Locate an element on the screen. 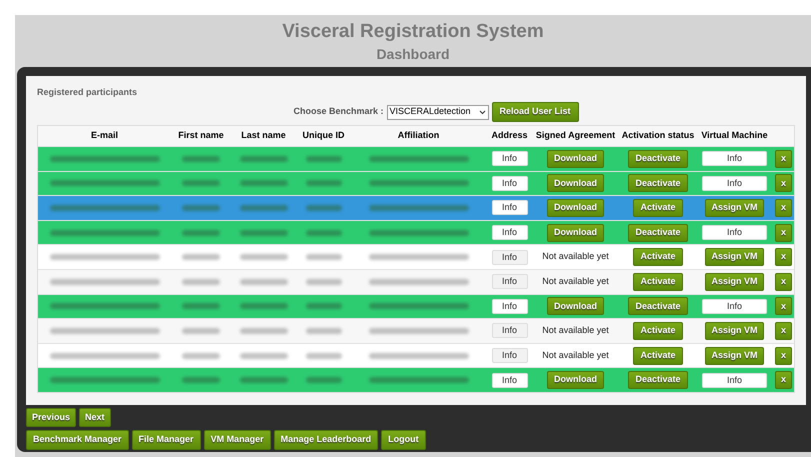 The image size is (811, 457). nav-button: Manage Leaderboard is located at coordinates (326, 440).